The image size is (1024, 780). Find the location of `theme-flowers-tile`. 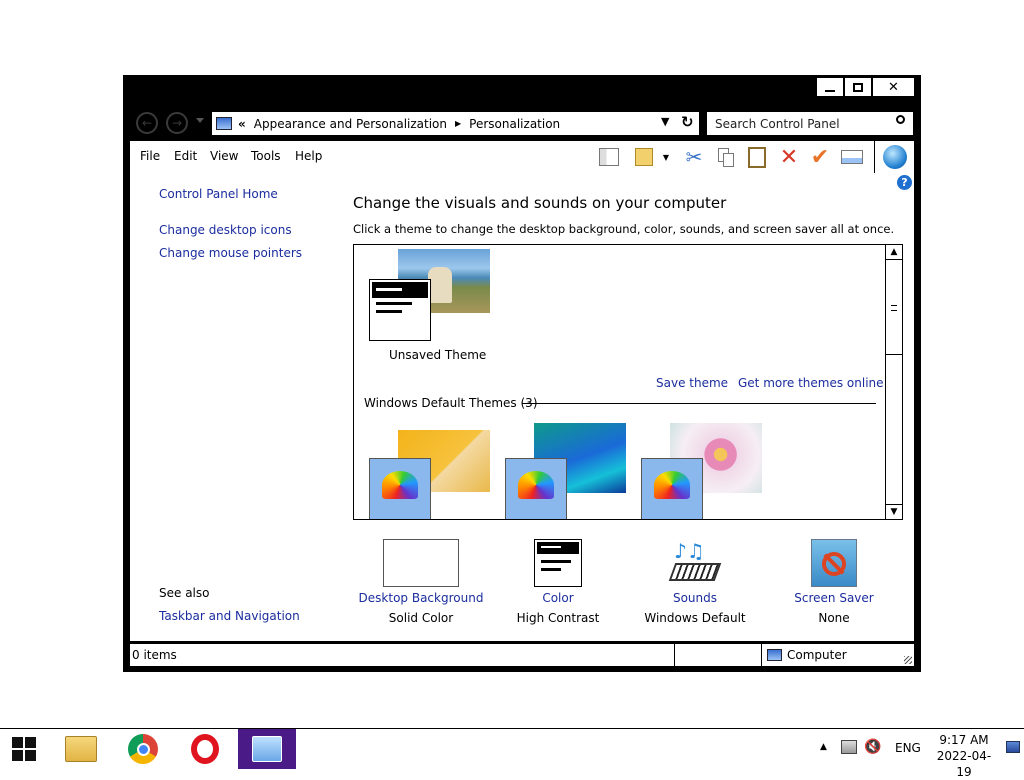

theme-flowers-tile is located at coordinates (702, 471).